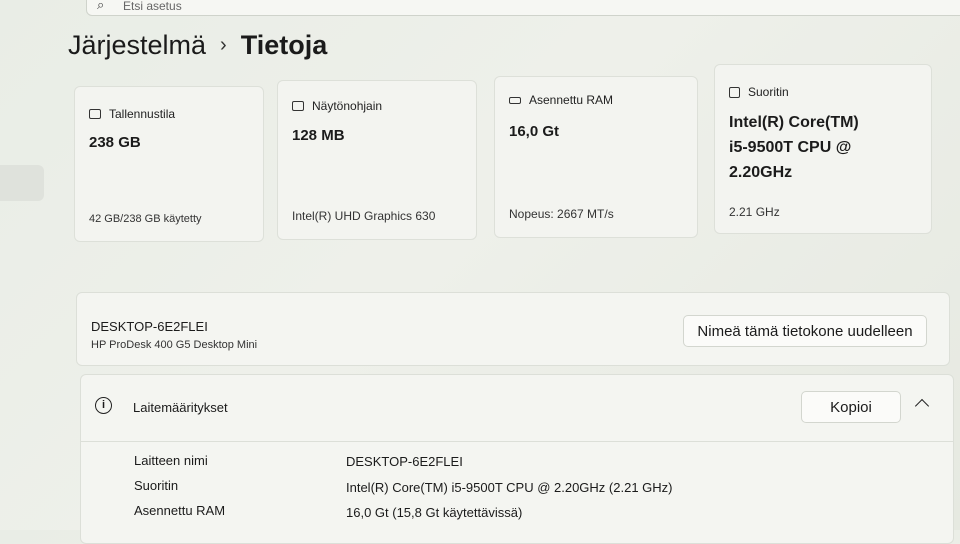 The height and width of the screenshot is (544, 960). Describe the element at coordinates (517, 408) in the screenshot. I see `device-specs-header: i Laitemääritykset Kopioi` at that location.